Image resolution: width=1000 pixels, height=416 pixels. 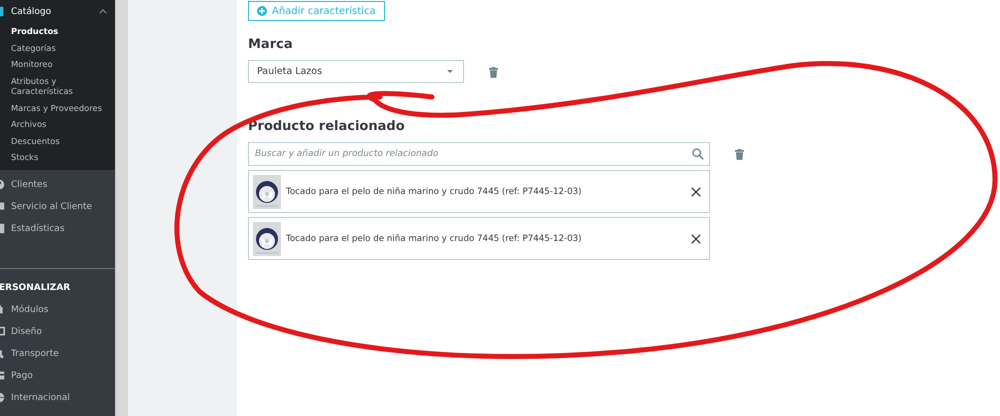 What do you see at coordinates (327, 126) in the screenshot?
I see `section-heading: Producto relacionado` at bounding box center [327, 126].